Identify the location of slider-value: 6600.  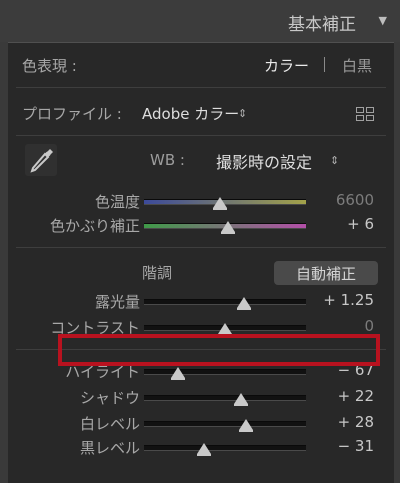
(355, 200).